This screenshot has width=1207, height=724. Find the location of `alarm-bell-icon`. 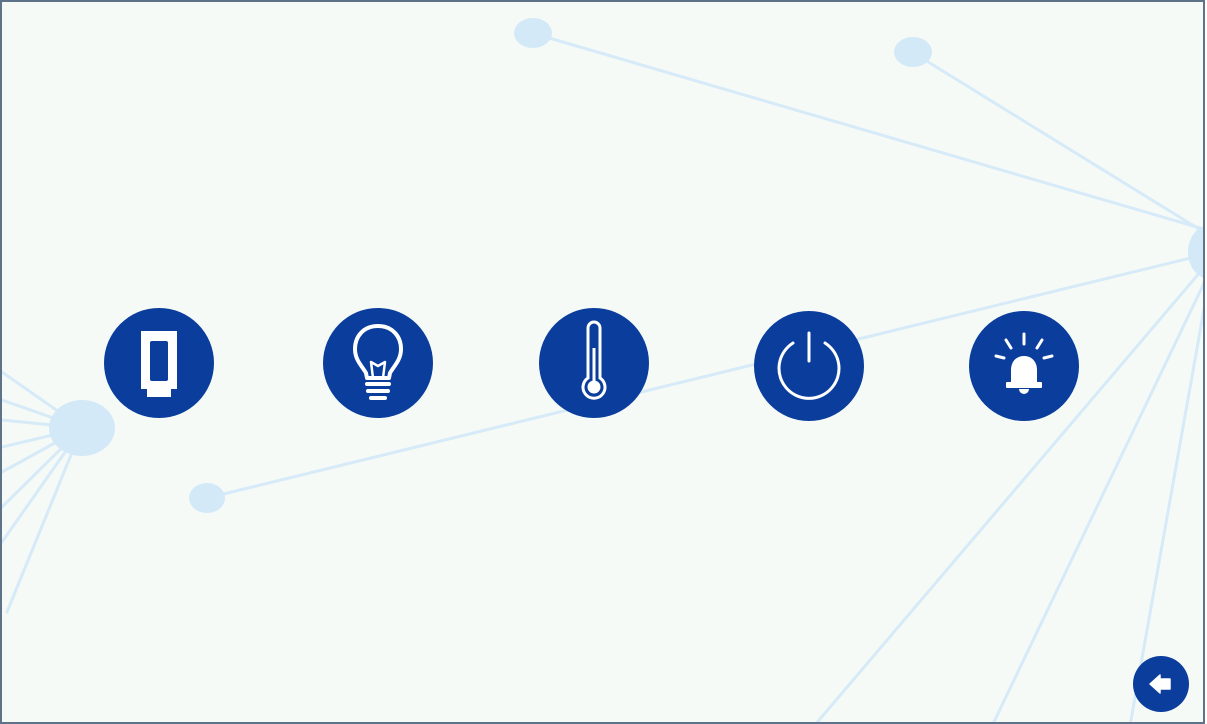

alarm-bell-icon is located at coordinates (1024, 363).